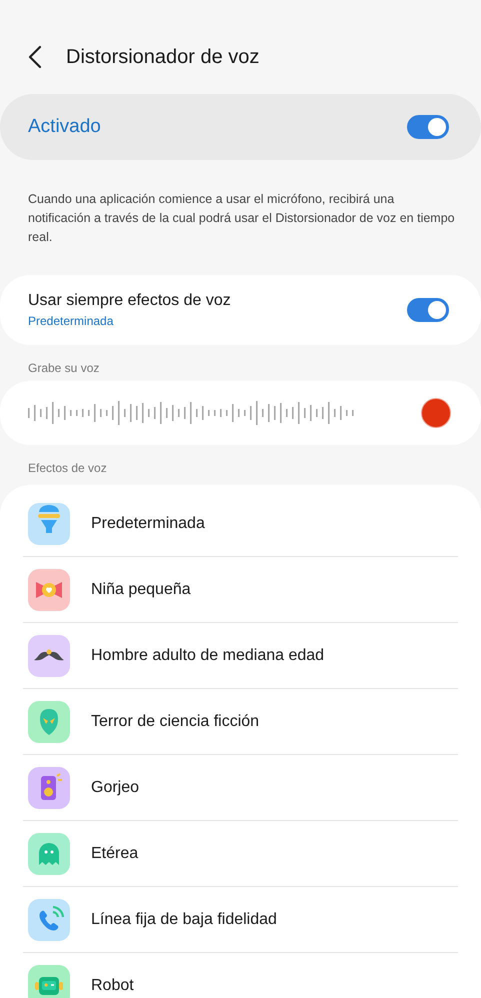 This screenshot has height=998, width=481. Describe the element at coordinates (240, 975) in the screenshot. I see `effect-item: Robot` at that location.